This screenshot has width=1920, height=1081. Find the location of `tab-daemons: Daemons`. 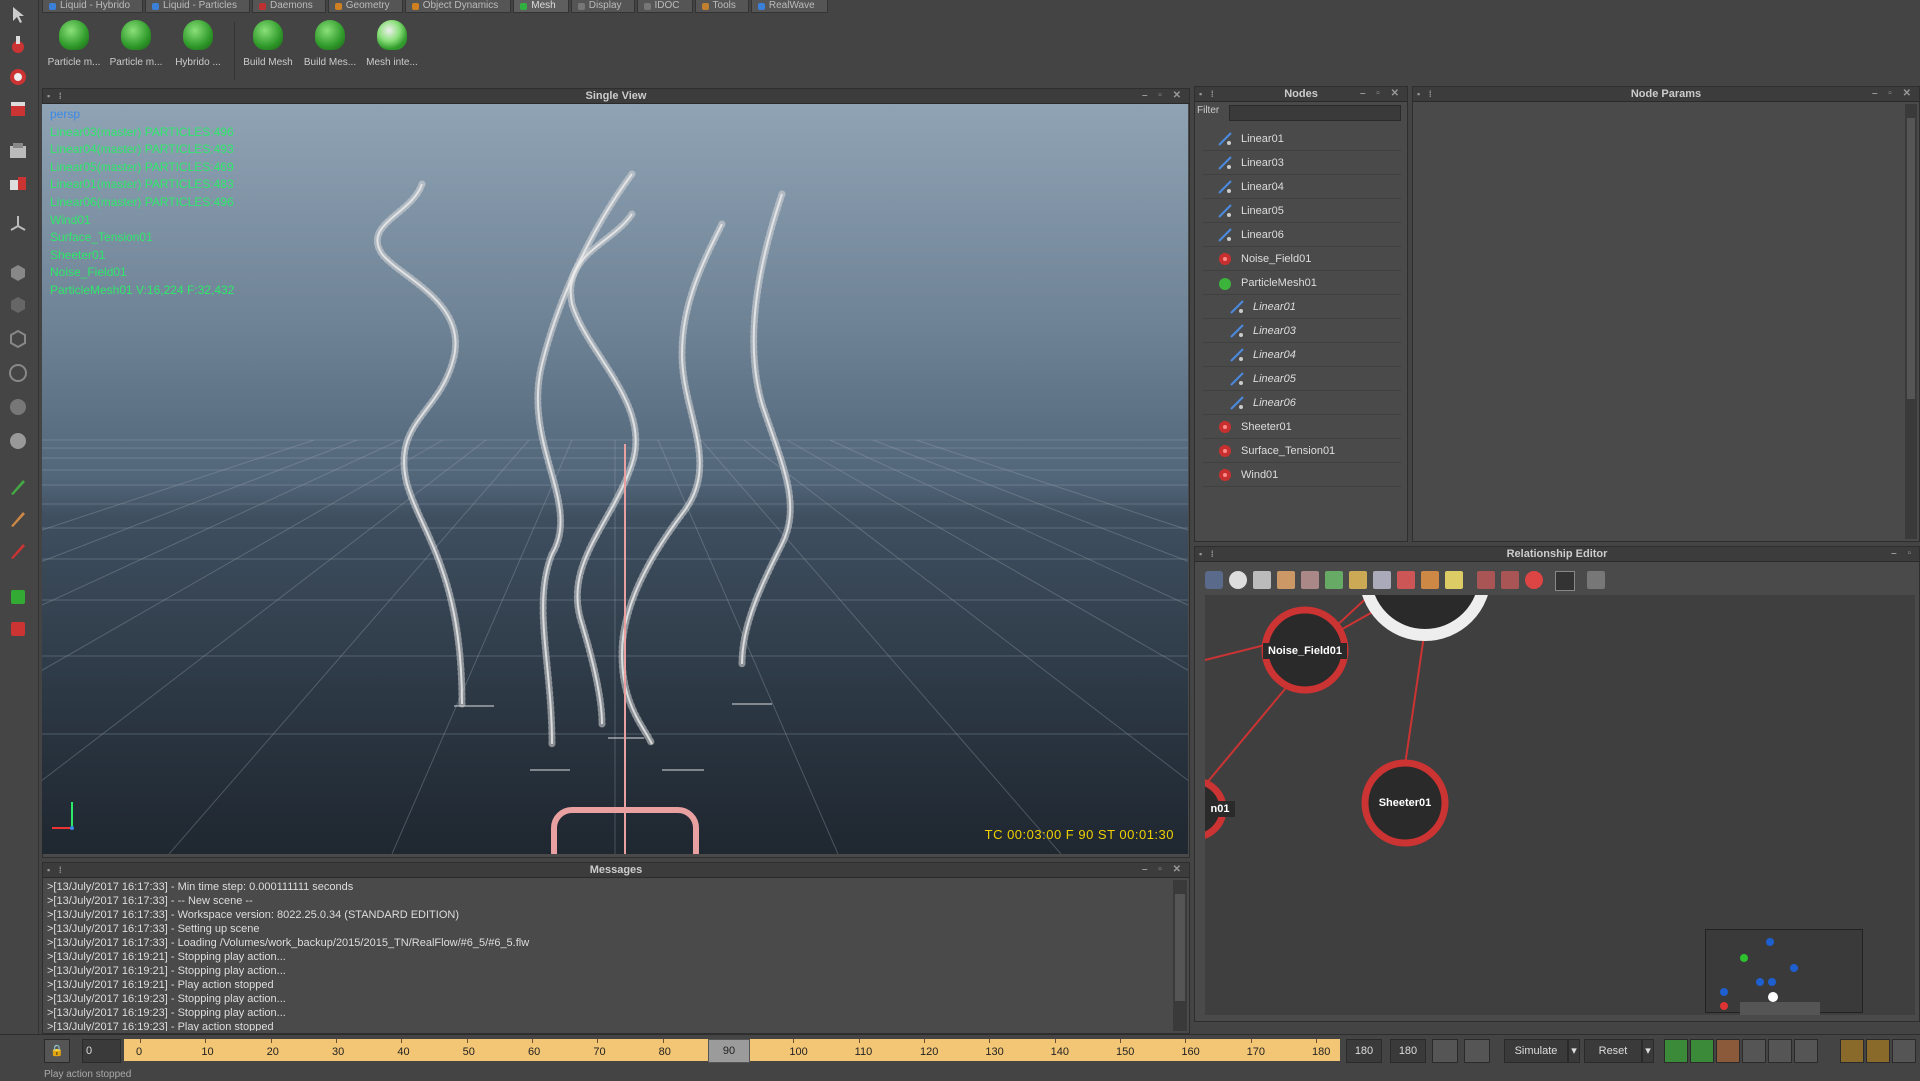

tab-daemons: Daemons is located at coordinates (288, 6).